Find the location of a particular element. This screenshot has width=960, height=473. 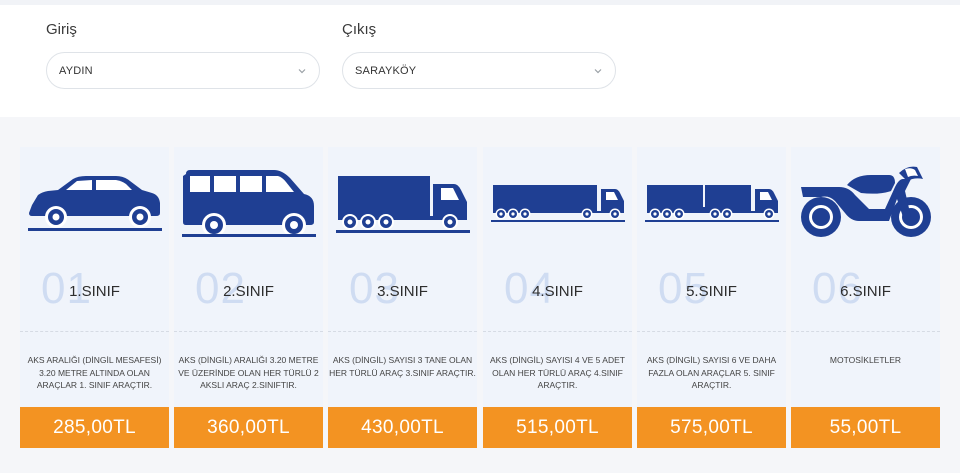

class-price: 360,00TL is located at coordinates (248, 427).